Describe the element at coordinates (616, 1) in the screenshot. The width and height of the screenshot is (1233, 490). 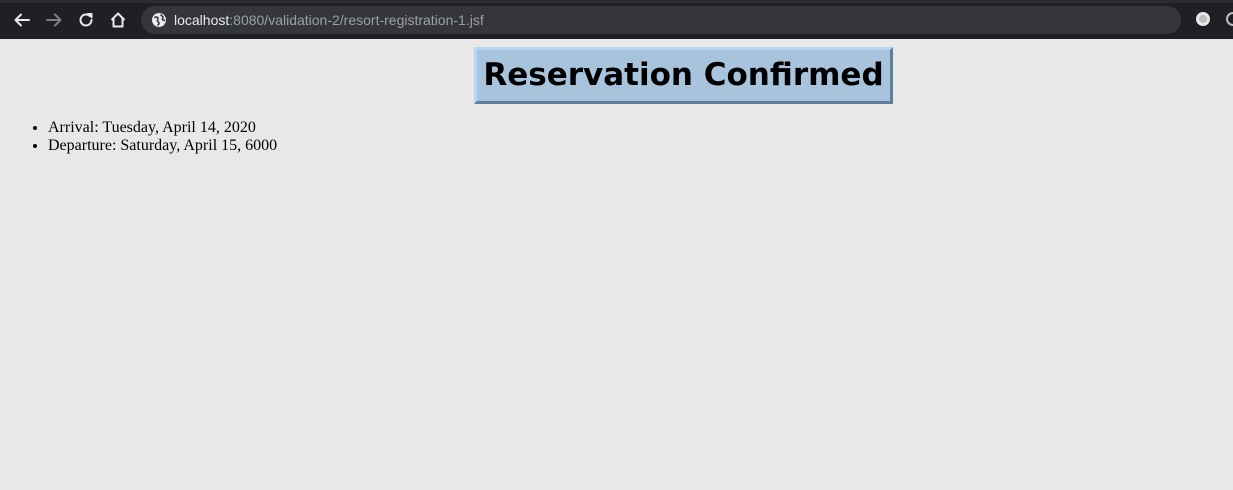
I see `tab-strip-edge` at that location.